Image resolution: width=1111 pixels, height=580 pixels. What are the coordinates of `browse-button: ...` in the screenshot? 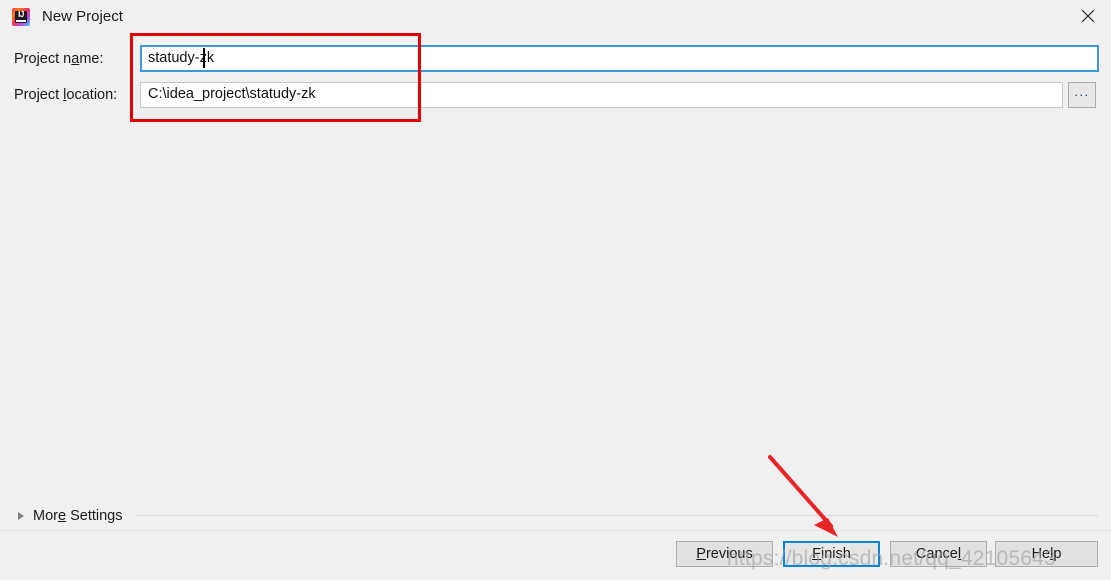 It's located at (1082, 95).